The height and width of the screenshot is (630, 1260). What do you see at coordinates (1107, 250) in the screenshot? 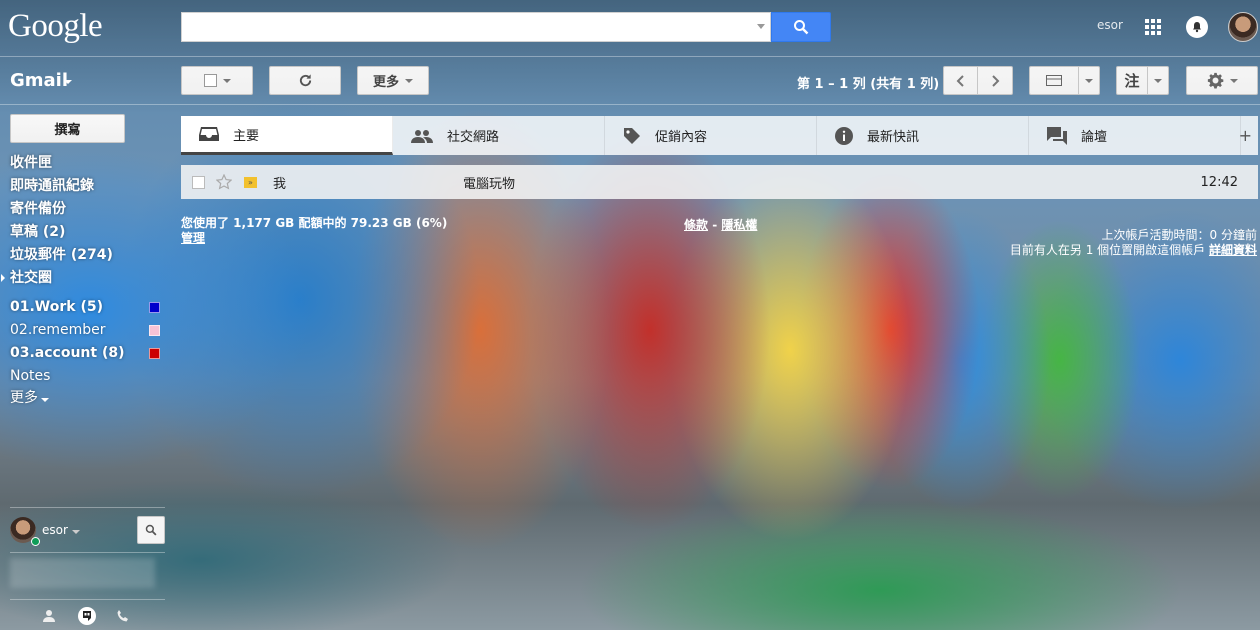
I see `open-location-text: 目前有人在另 1 個位置開啟這個帳戶` at bounding box center [1107, 250].